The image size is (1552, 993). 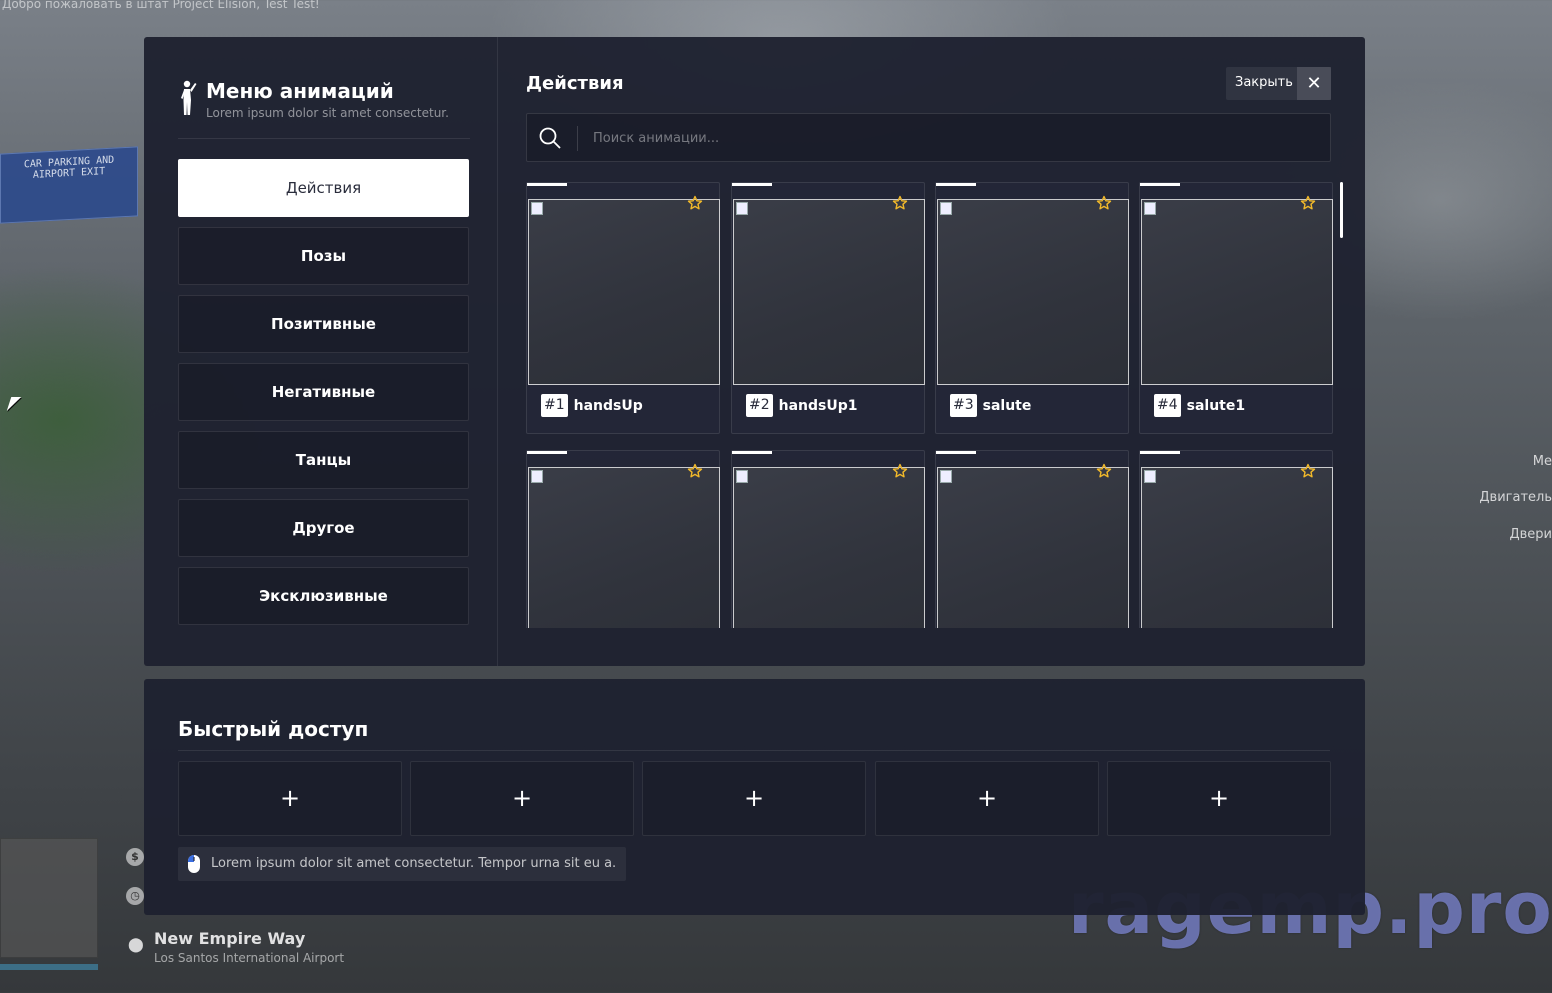 I want to click on category-dances: Танцы, so click(x=323, y=460).